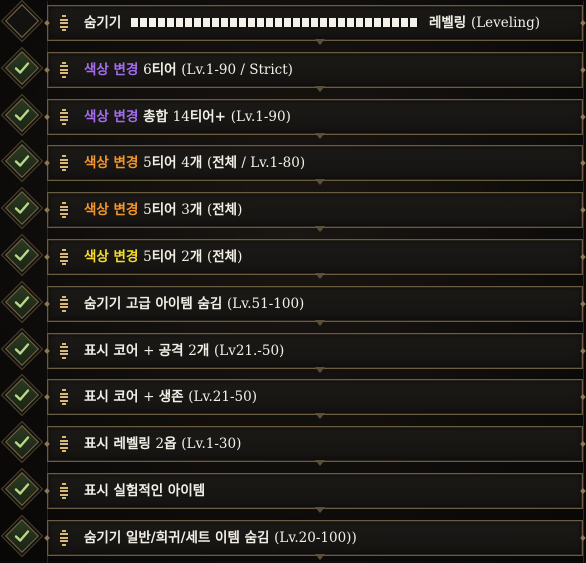  What do you see at coordinates (315, 257) in the screenshot?
I see `rule-card: 색상 변경 5티어 2개 (전체)` at bounding box center [315, 257].